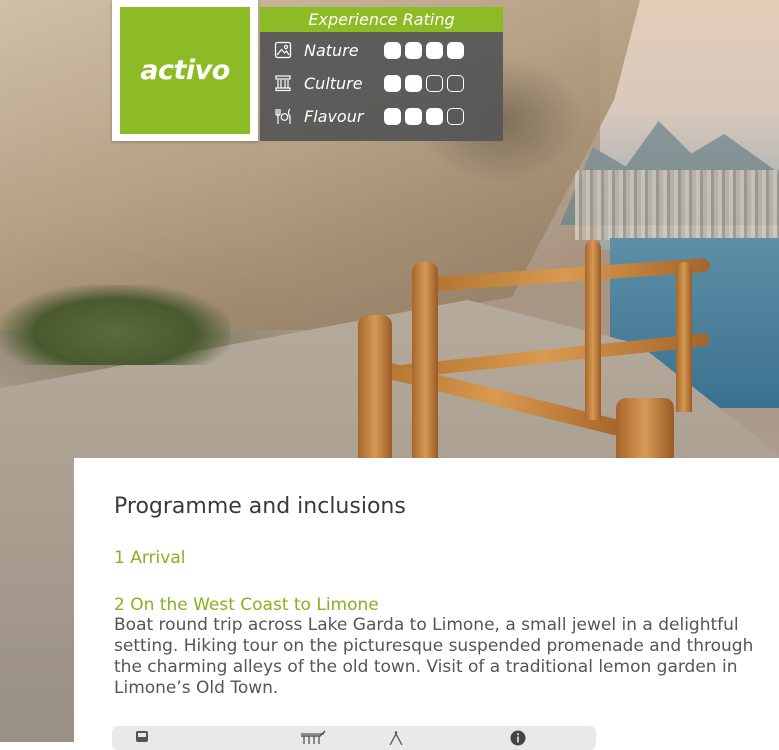 The width and height of the screenshot is (779, 750). I want to click on boat-icon, so click(313, 737).